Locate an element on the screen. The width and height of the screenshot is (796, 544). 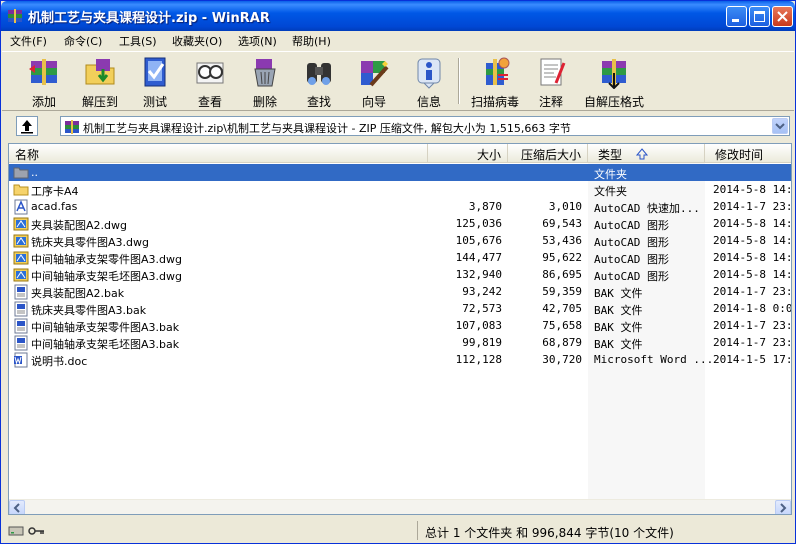
cell-packed: 68,879 is located at coordinates (562, 342).